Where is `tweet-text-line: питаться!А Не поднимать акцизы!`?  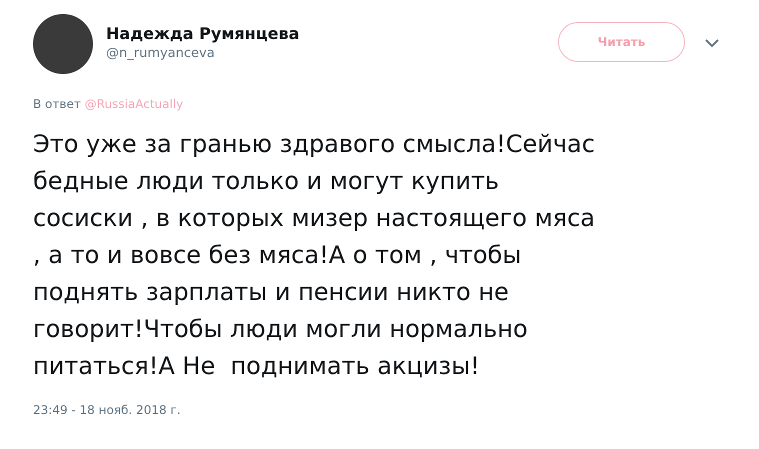
tweet-text-line: питаться!А Не поднимать акцизы! is located at coordinates (257, 366).